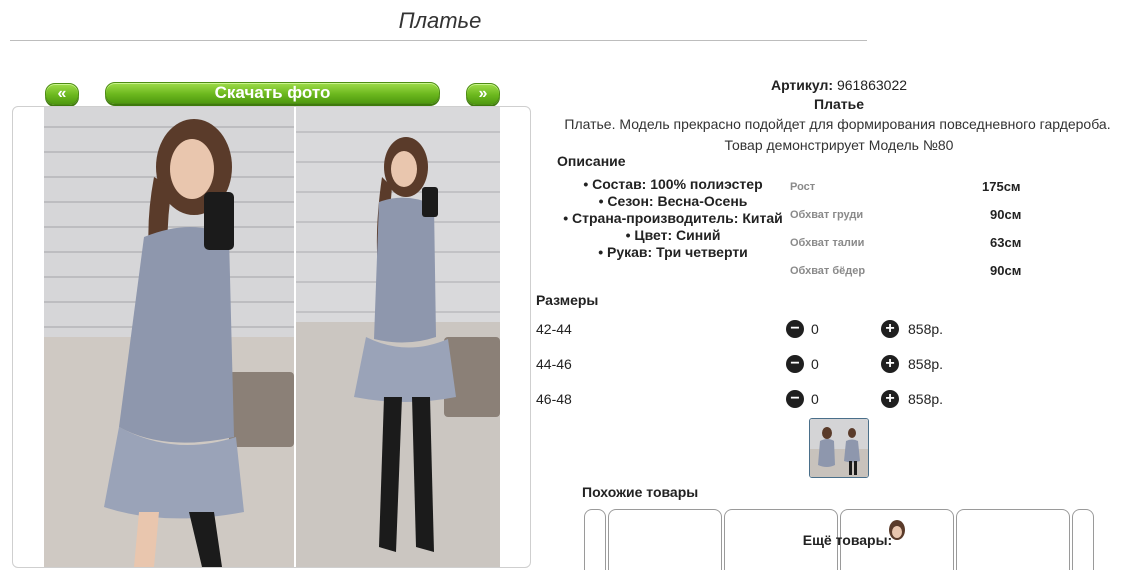 The image size is (1135, 570). Describe the element at coordinates (673, 252) in the screenshot. I see `spec-item: Рукав: Три четверти` at that location.